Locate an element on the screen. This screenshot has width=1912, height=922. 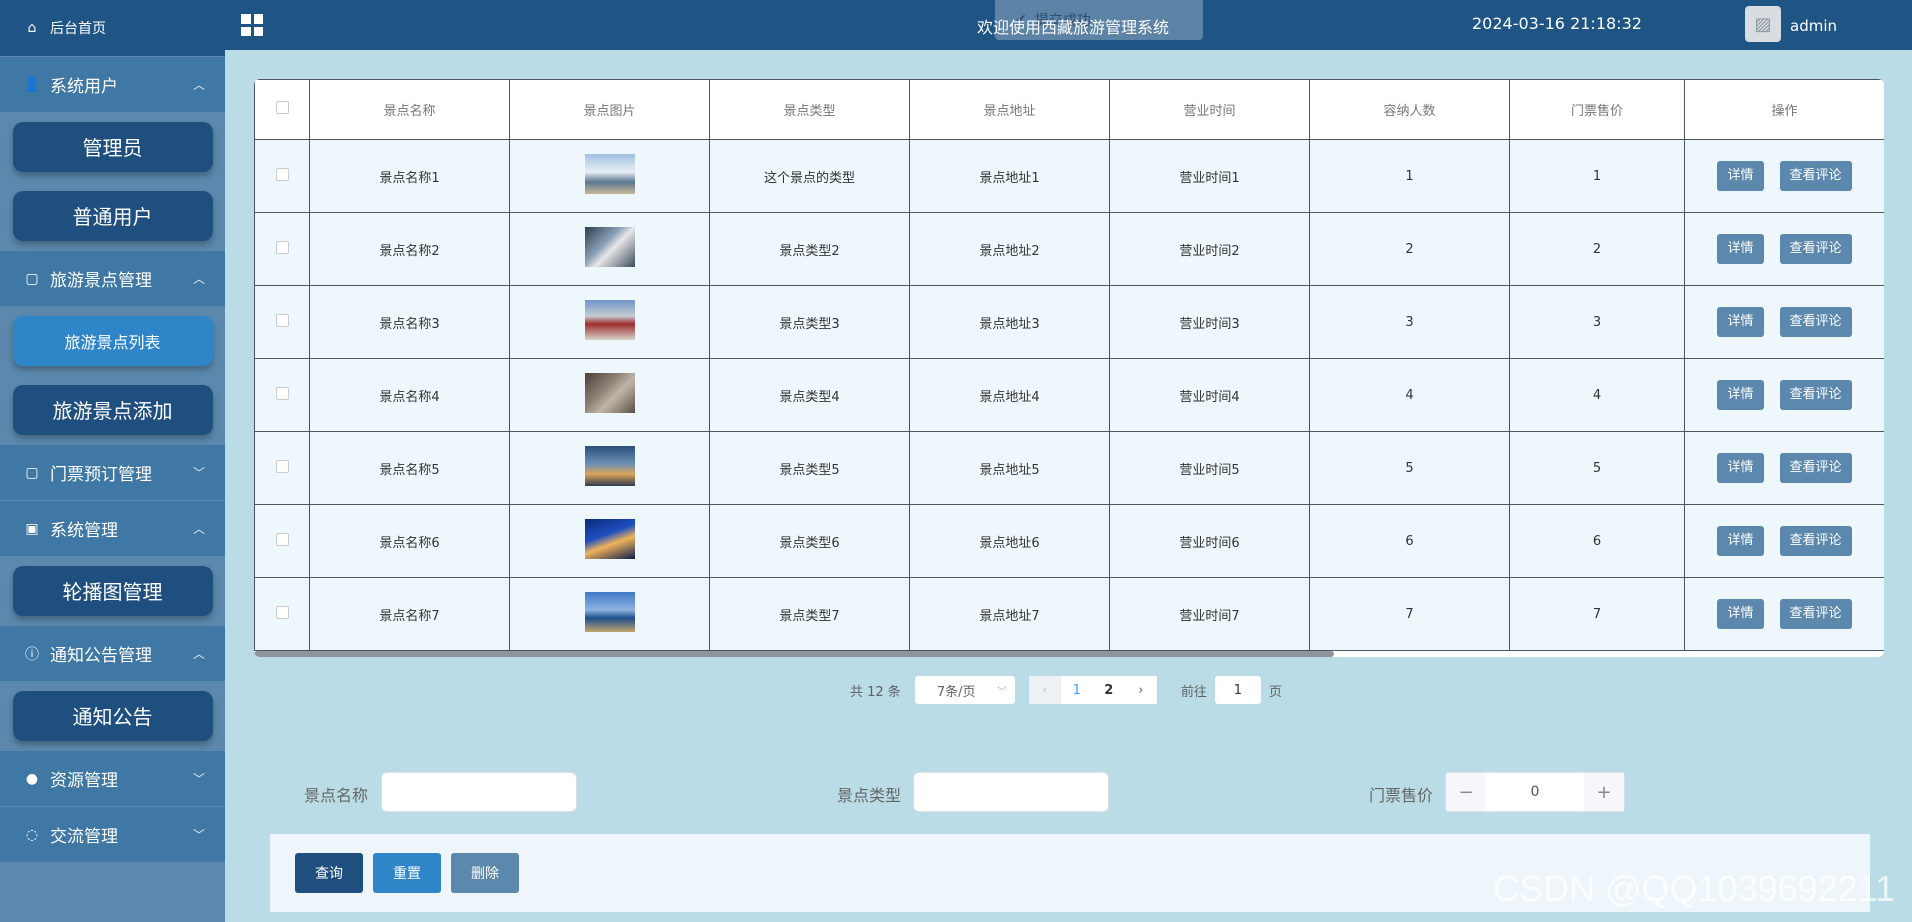
cell-address: 景点地址2 is located at coordinates (1009, 249).